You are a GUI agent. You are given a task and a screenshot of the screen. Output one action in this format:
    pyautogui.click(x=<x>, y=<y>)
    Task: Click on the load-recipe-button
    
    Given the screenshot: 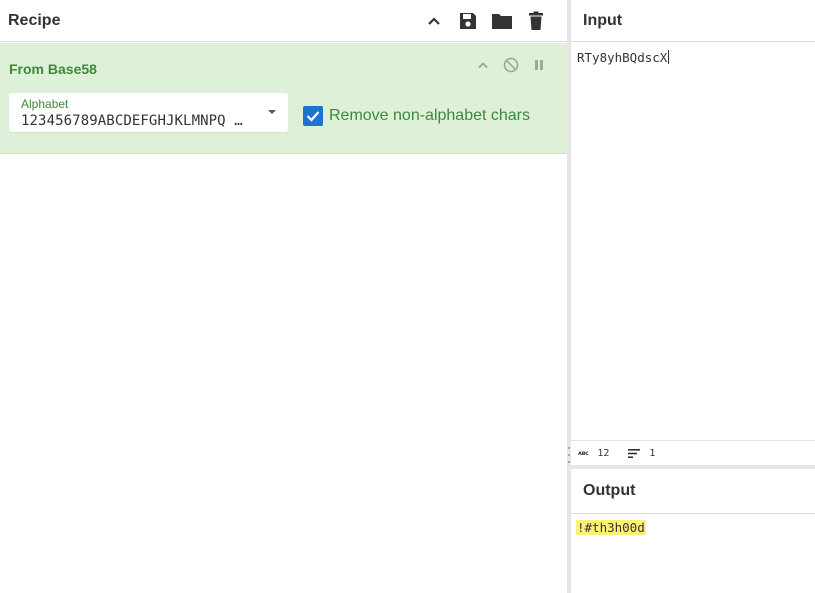 What is the action you would take?
    pyautogui.click(x=502, y=21)
    